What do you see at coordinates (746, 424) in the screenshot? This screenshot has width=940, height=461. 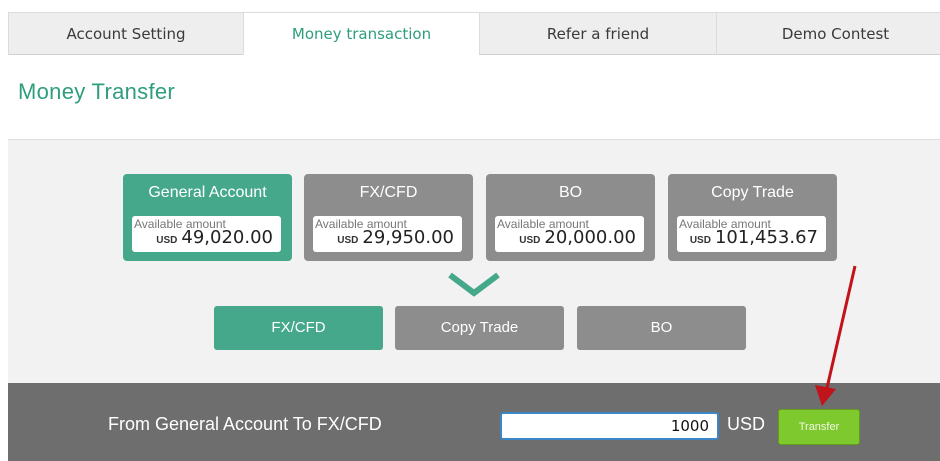 I see `transfer-currency-label: USD` at bounding box center [746, 424].